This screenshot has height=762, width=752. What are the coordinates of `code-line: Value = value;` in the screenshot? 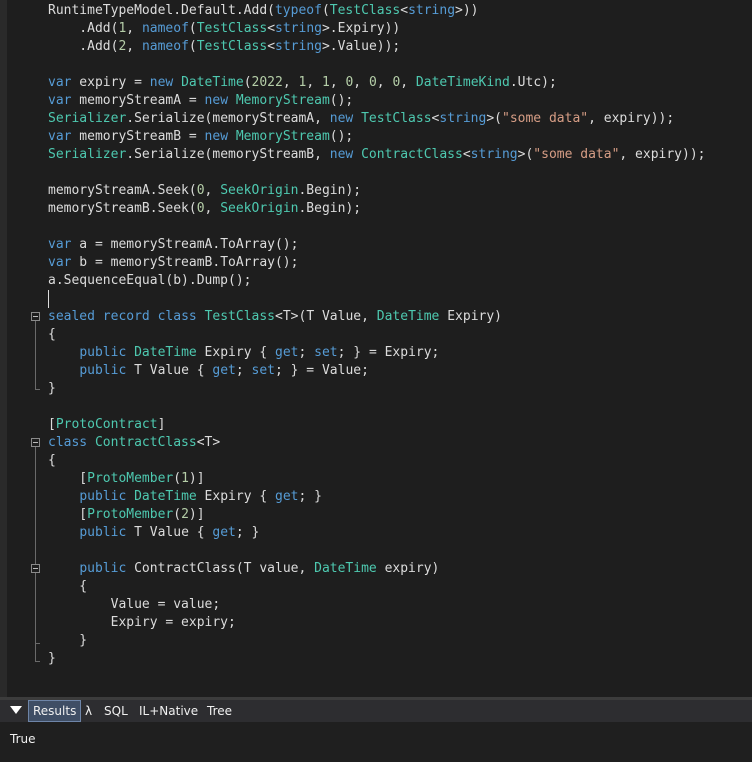 It's located at (400, 605).